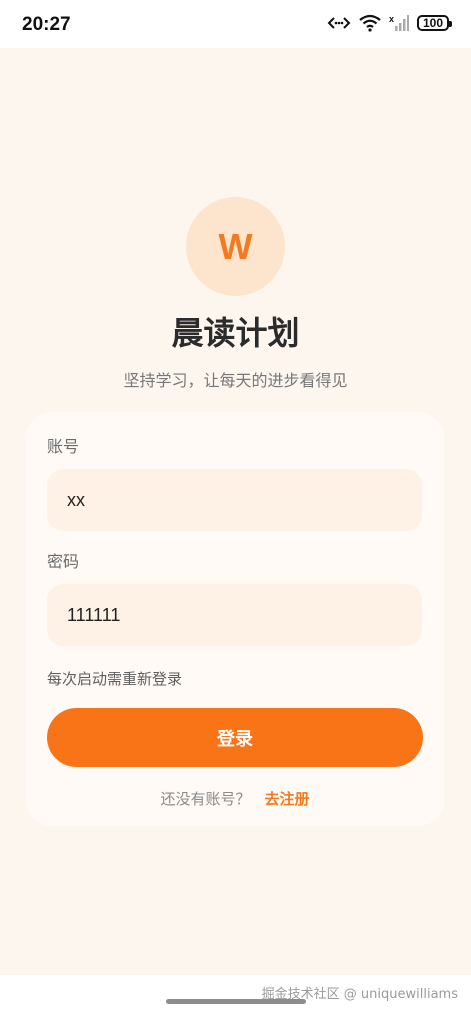 The image size is (471, 1012). What do you see at coordinates (236, 1001) in the screenshot?
I see `home-indicator` at bounding box center [236, 1001].